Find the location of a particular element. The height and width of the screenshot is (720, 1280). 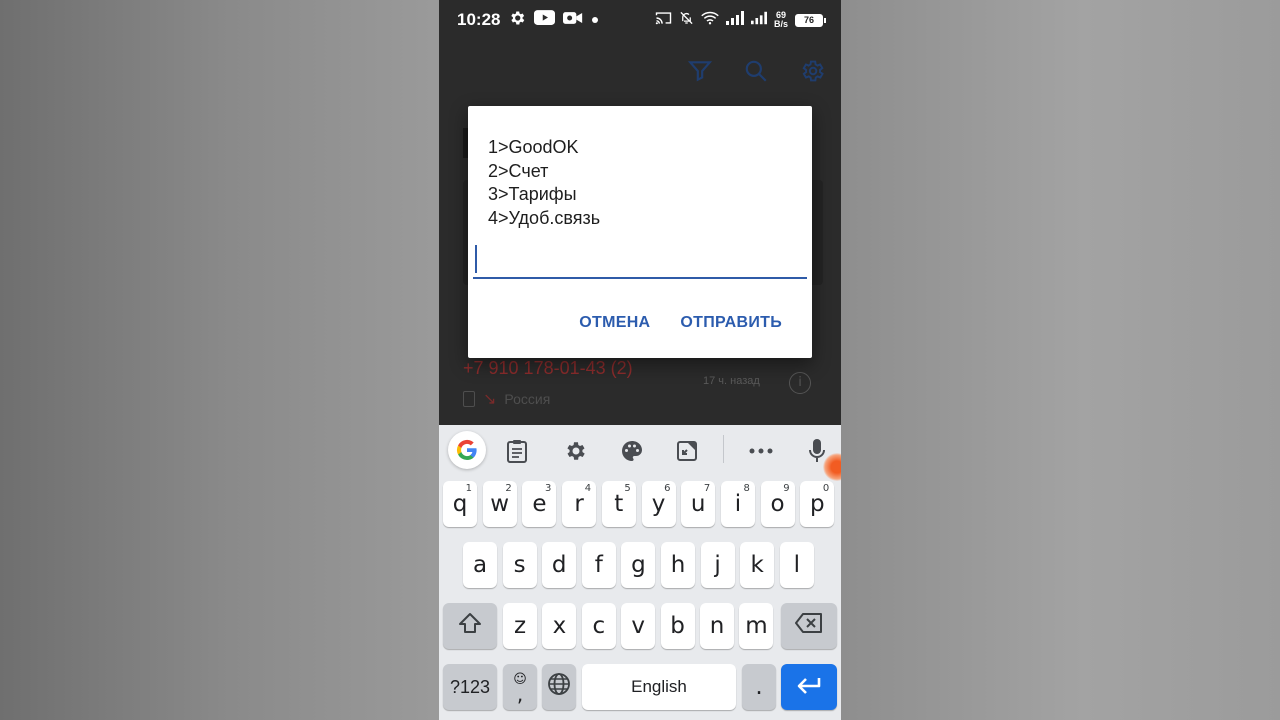

key-o: o9 is located at coordinates (777, 504).